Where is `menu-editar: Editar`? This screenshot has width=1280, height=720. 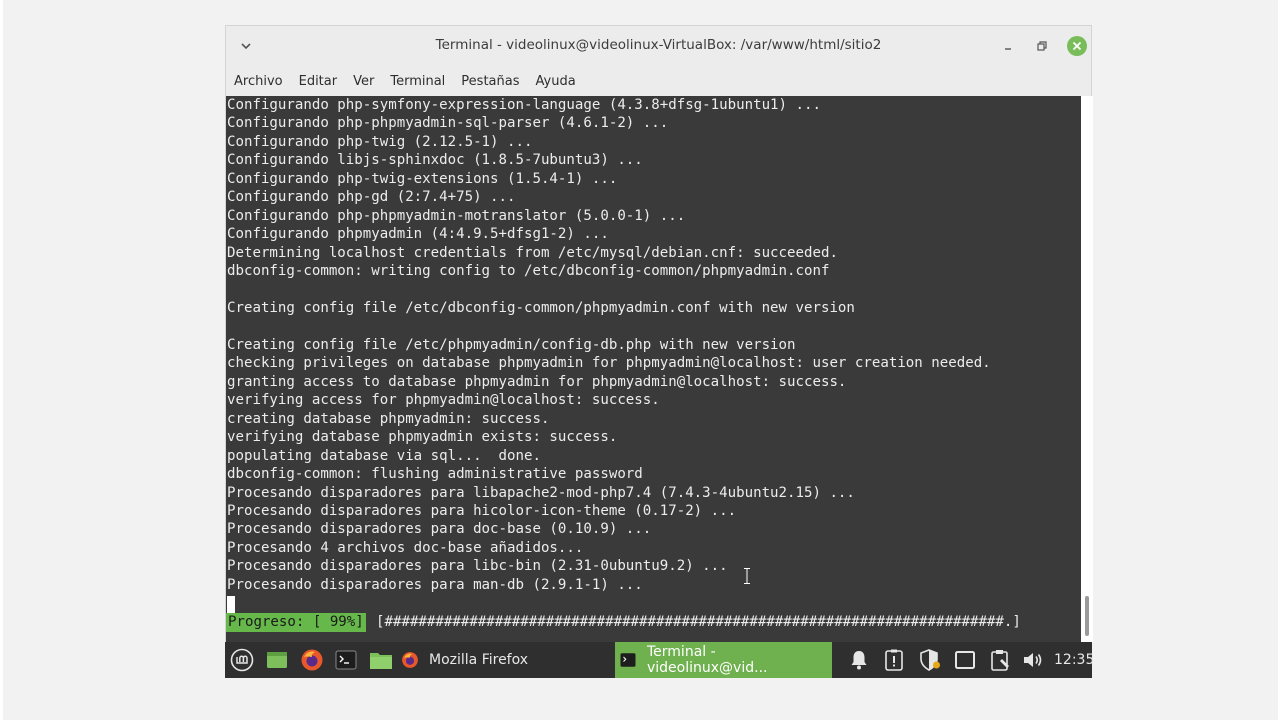 menu-editar: Editar is located at coordinates (318, 81).